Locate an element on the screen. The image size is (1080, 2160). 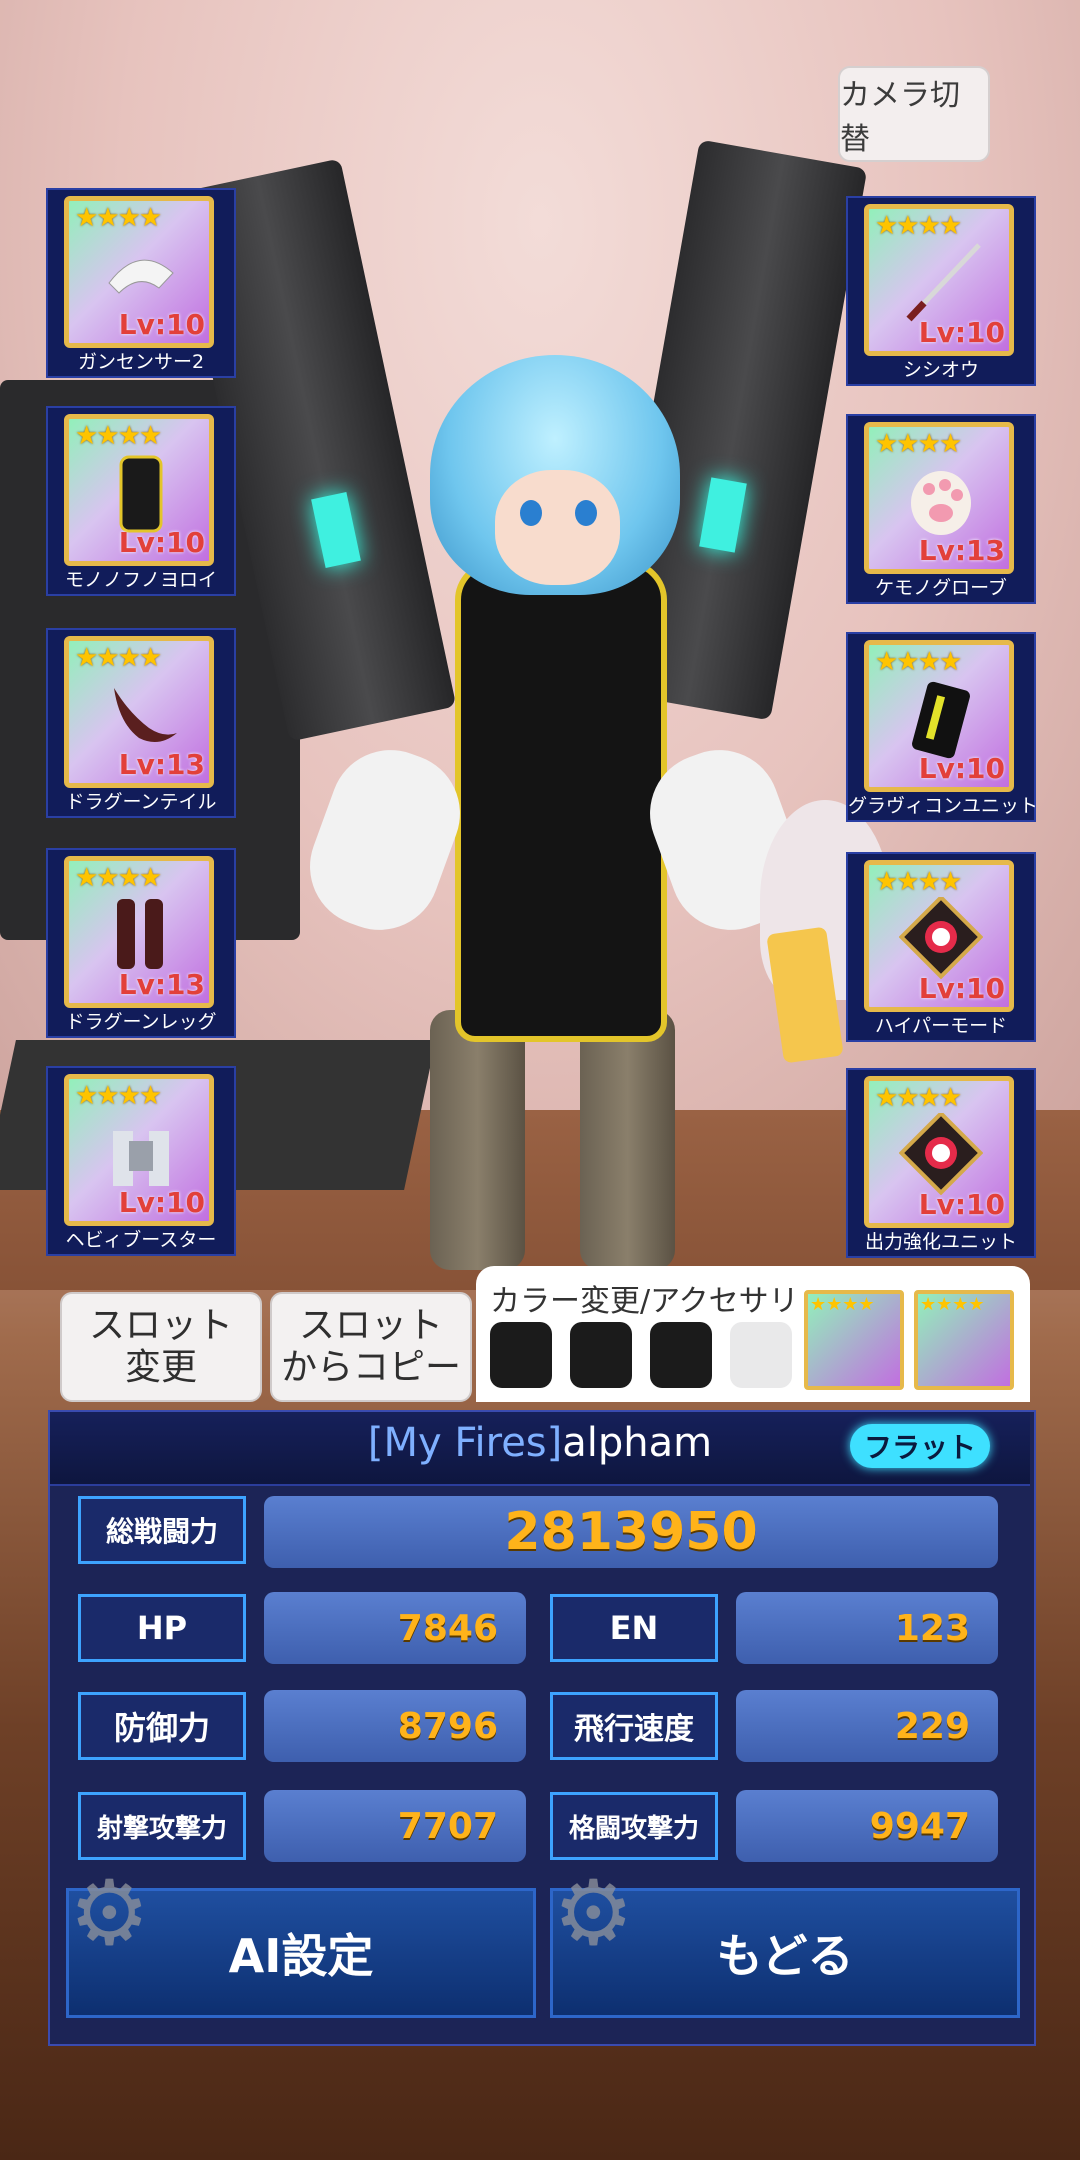
defense-label: 防御力 is located at coordinates (162, 1726).